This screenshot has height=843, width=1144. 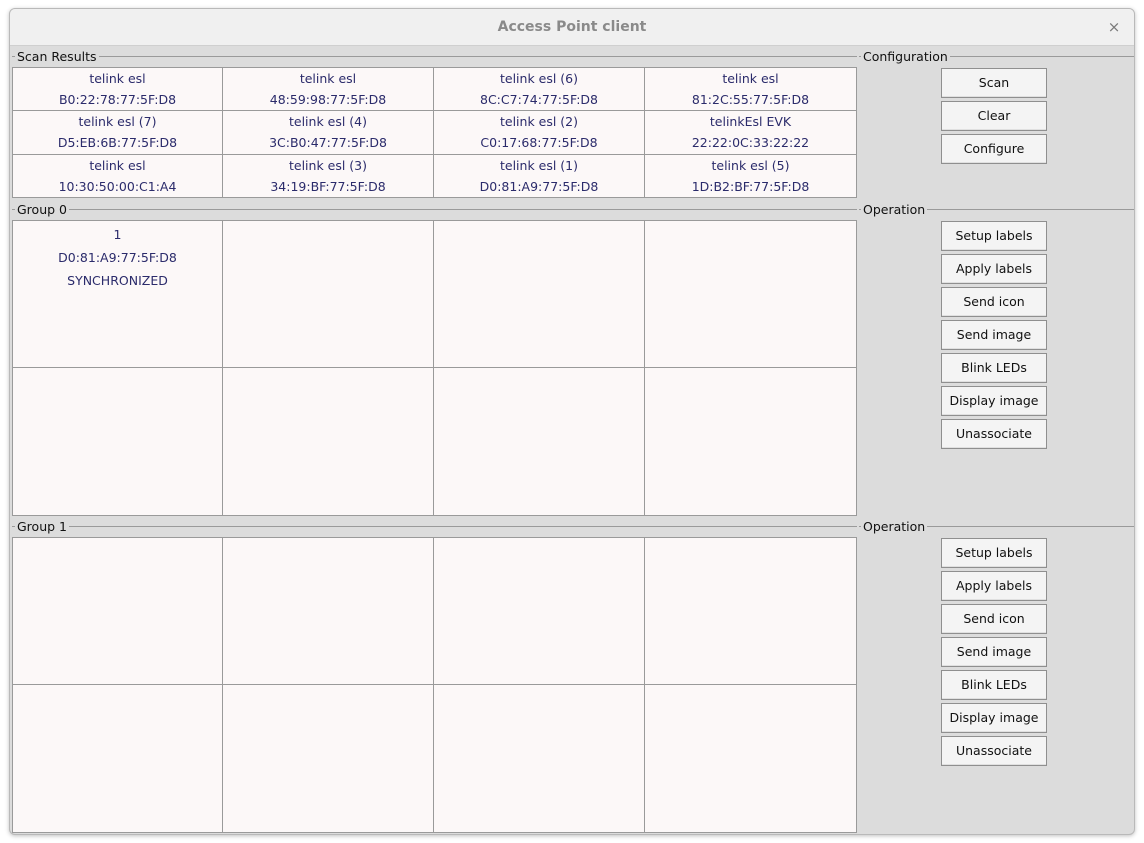 What do you see at coordinates (750, 133) in the screenshot?
I see `scan-result-cell: telinkEsl EVK 22:22:0C:33:22:22` at bounding box center [750, 133].